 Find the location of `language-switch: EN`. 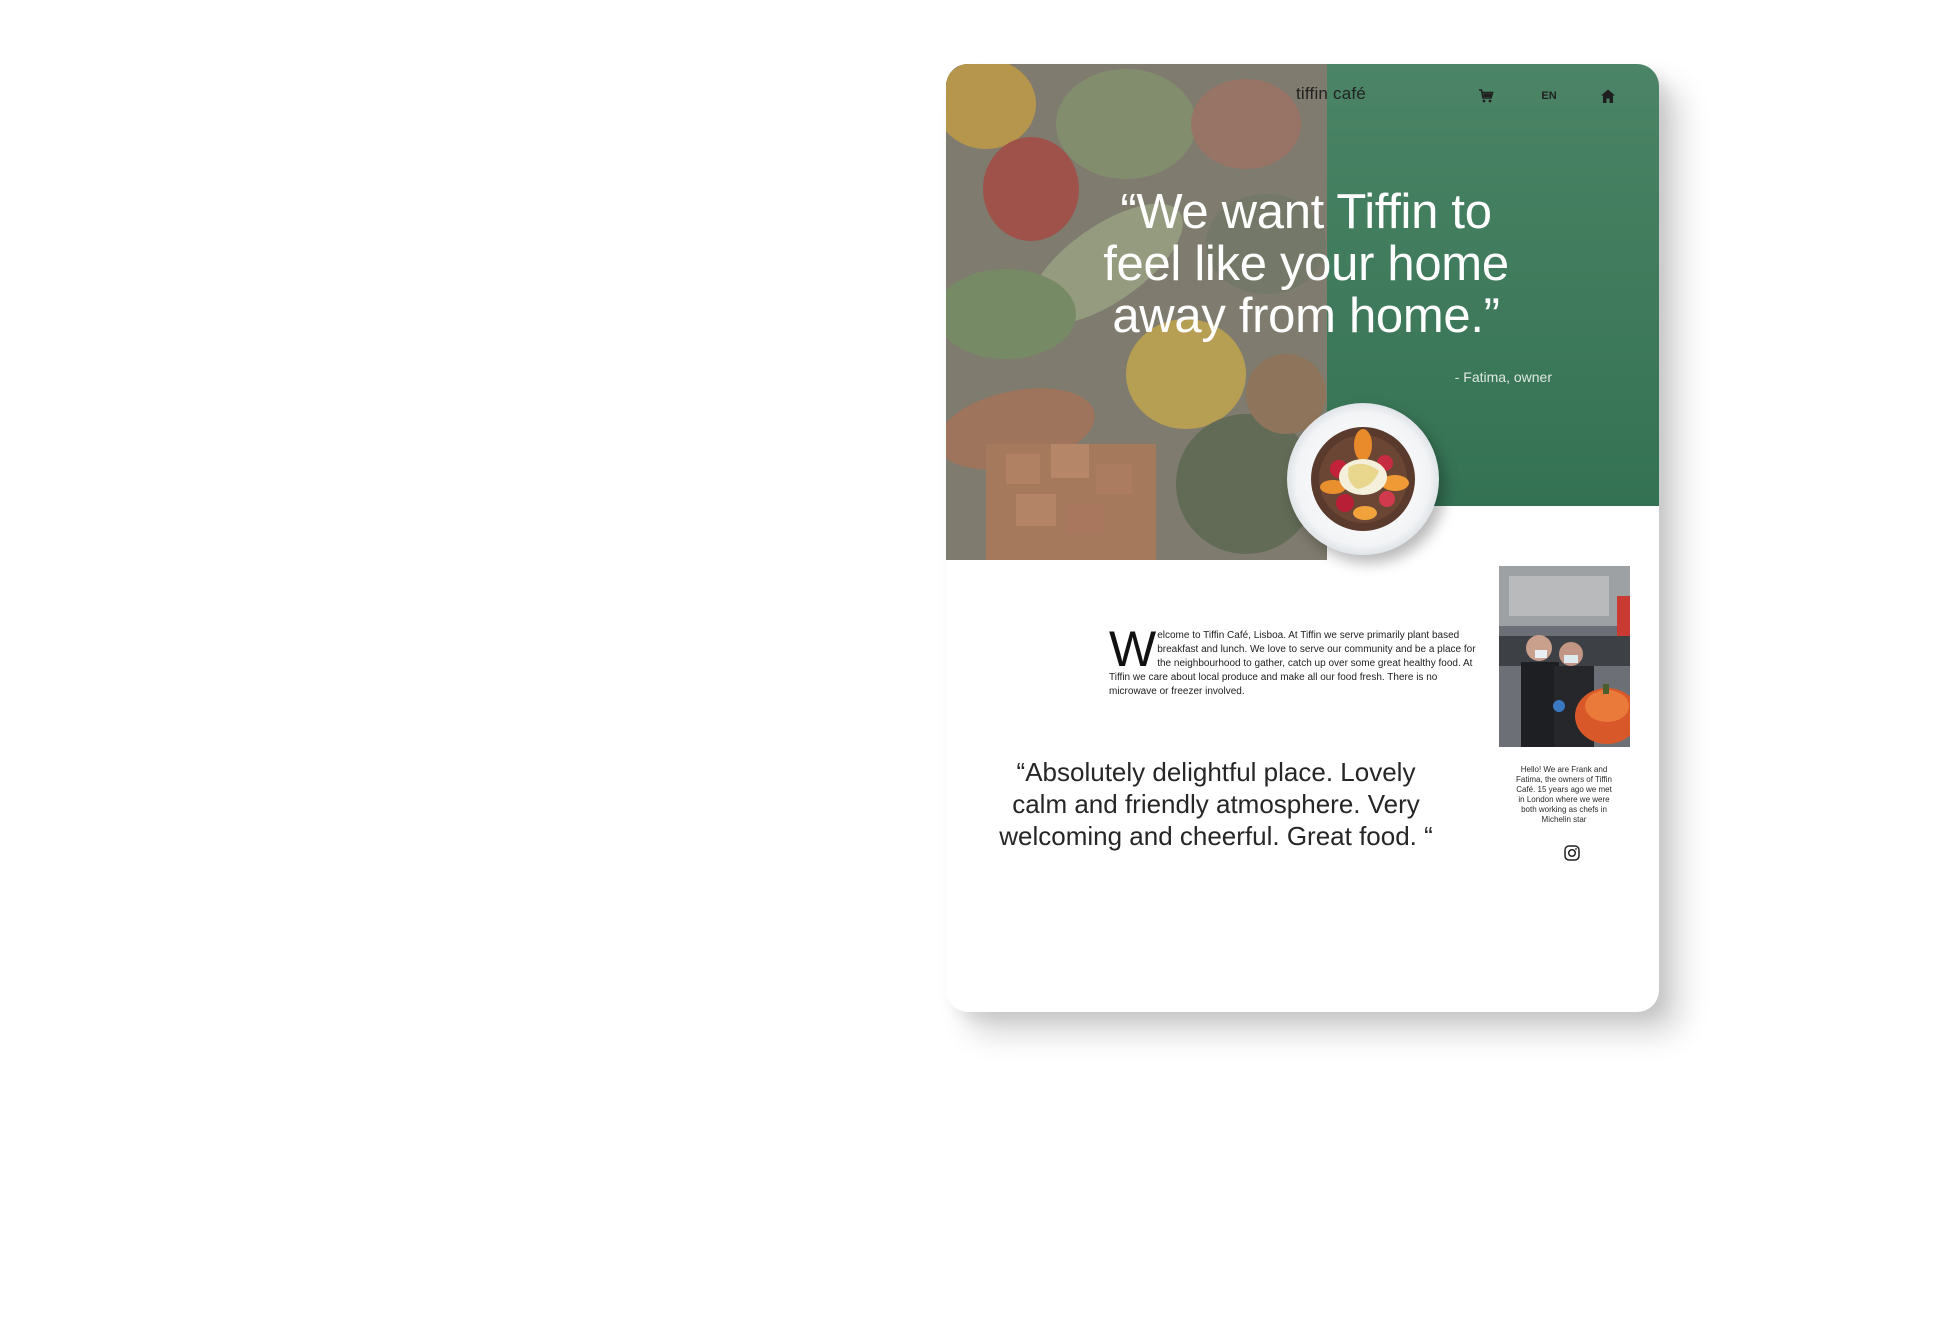

language-switch: EN is located at coordinates (1549, 96).